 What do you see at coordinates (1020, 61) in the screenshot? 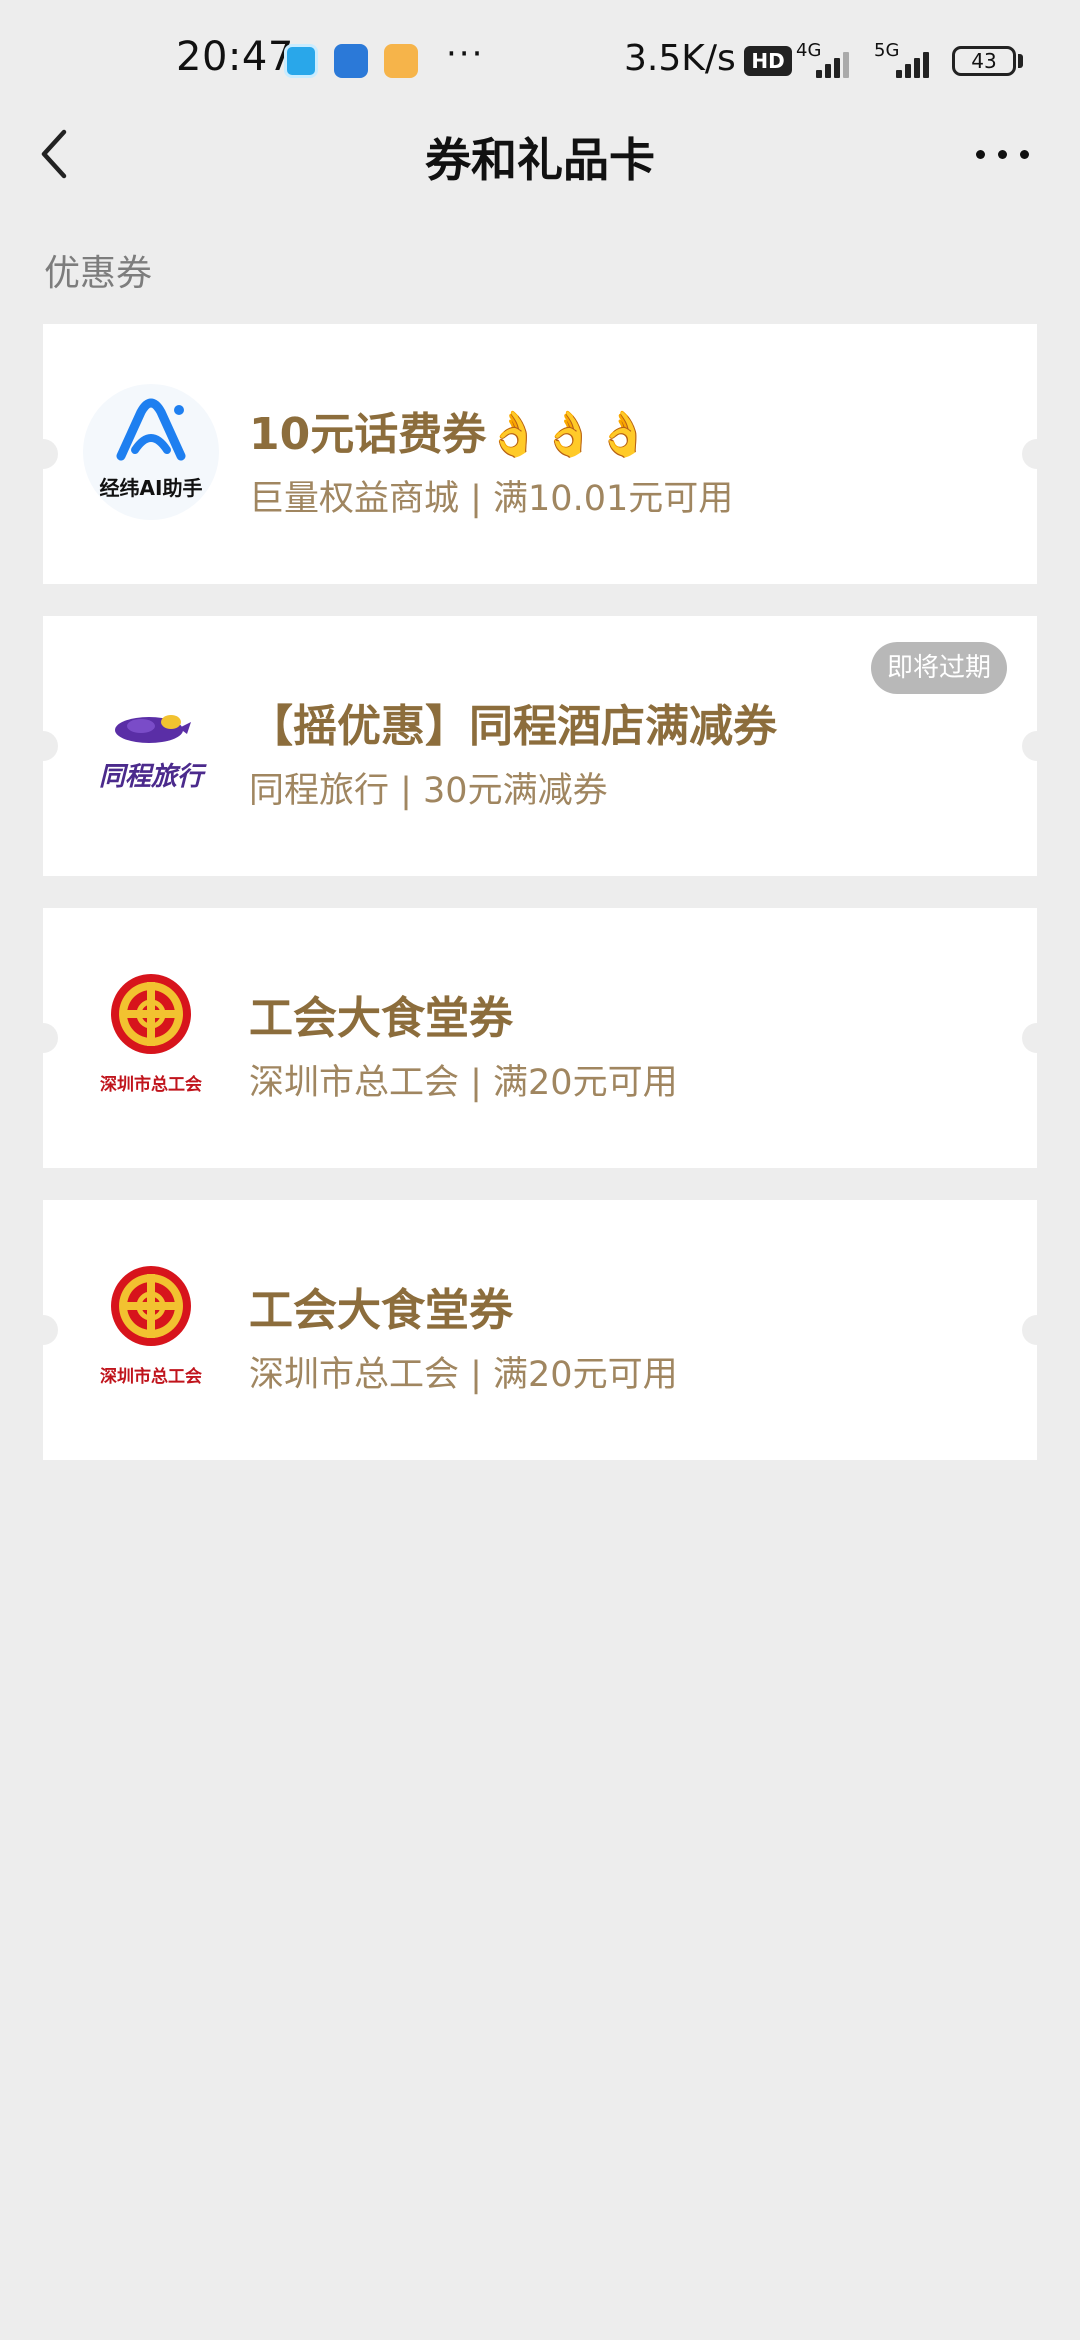
I see `battery-tip` at bounding box center [1020, 61].